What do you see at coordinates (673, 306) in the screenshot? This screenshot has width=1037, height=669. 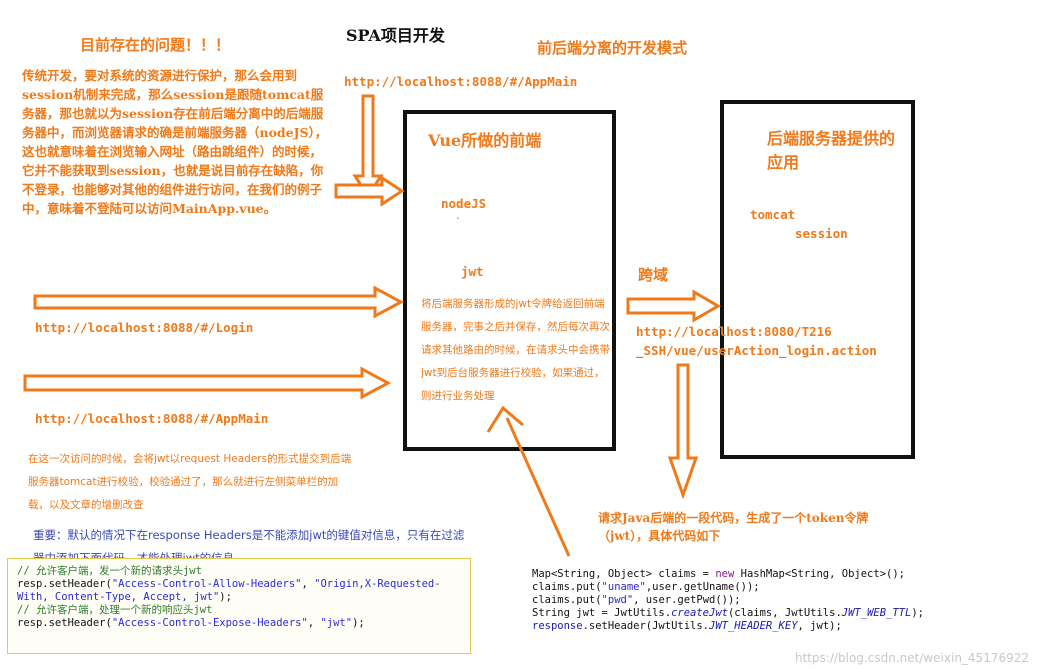 I see `arrow-cross-domain` at bounding box center [673, 306].